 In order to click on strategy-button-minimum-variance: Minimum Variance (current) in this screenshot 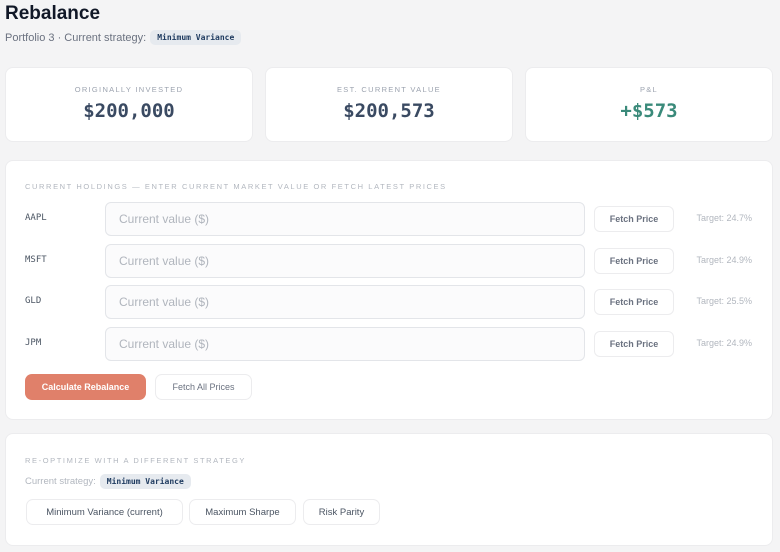, I will do `click(104, 512)`.